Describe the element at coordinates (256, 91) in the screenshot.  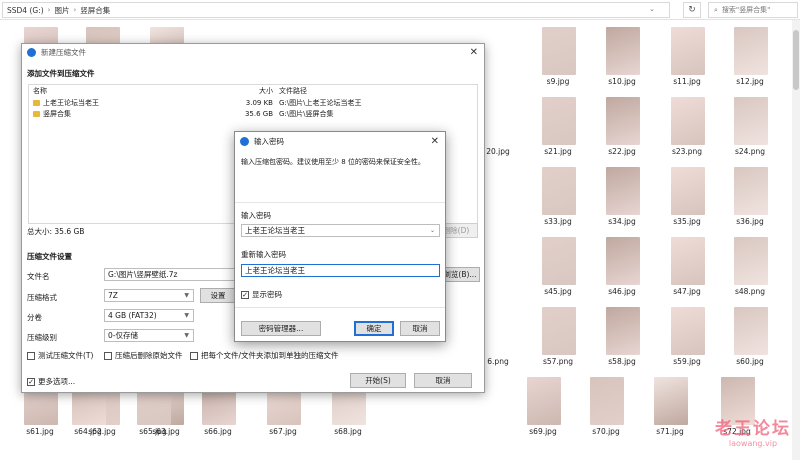
I see `col-size: 大小` at that location.